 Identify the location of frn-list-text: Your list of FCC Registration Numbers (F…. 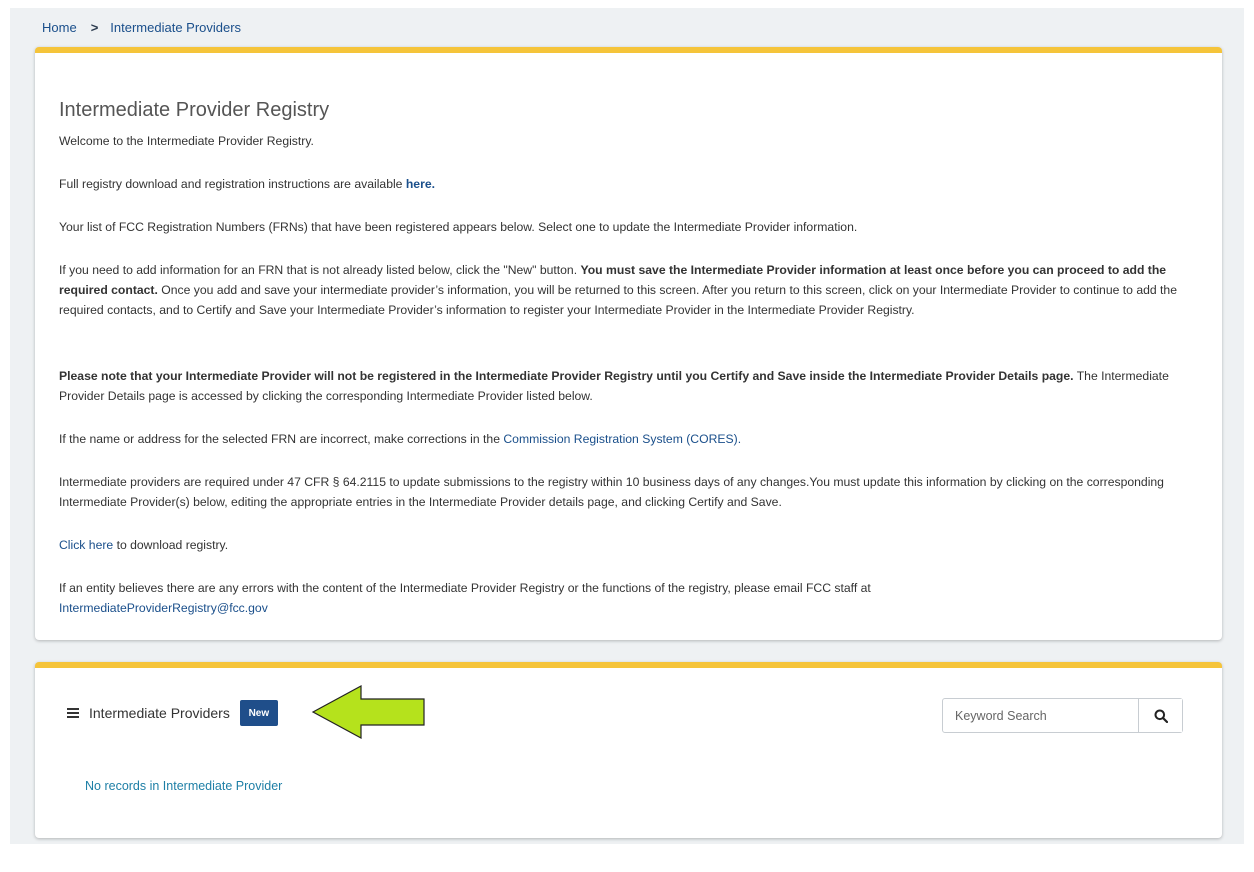
(458, 227).